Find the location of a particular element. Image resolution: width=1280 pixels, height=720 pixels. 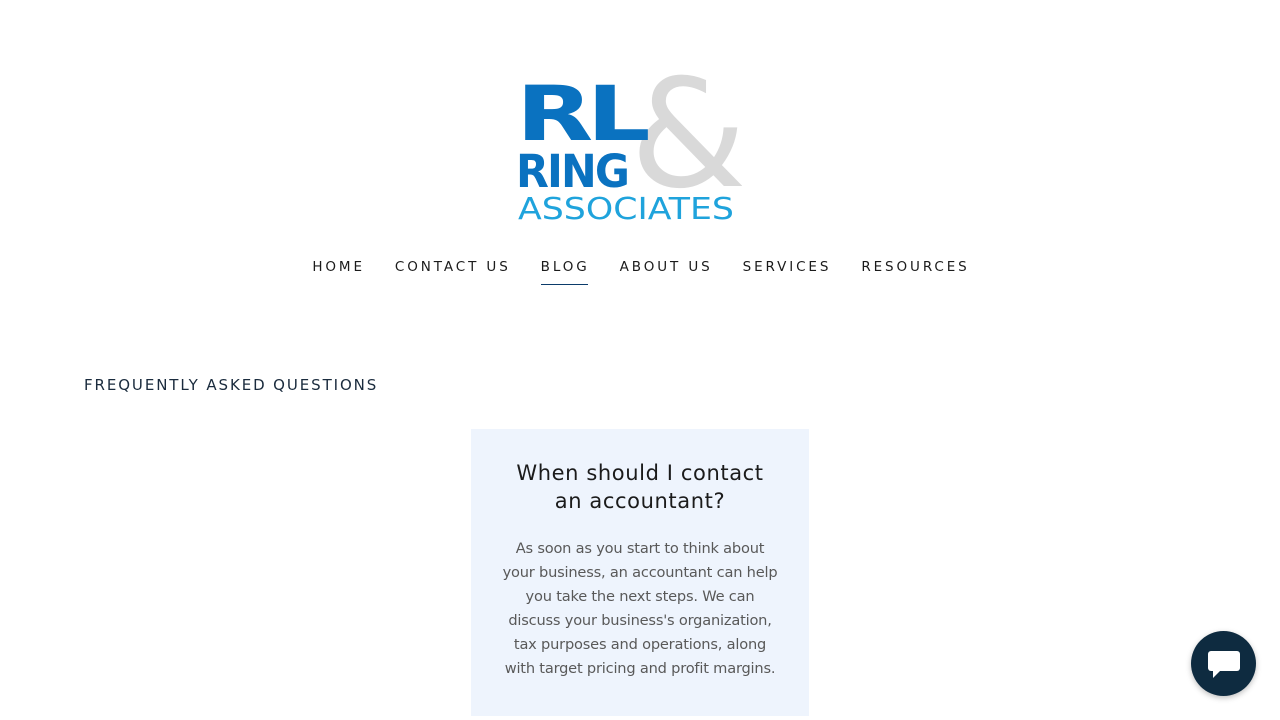

logo-line-ring: RING is located at coordinates (572, 171).